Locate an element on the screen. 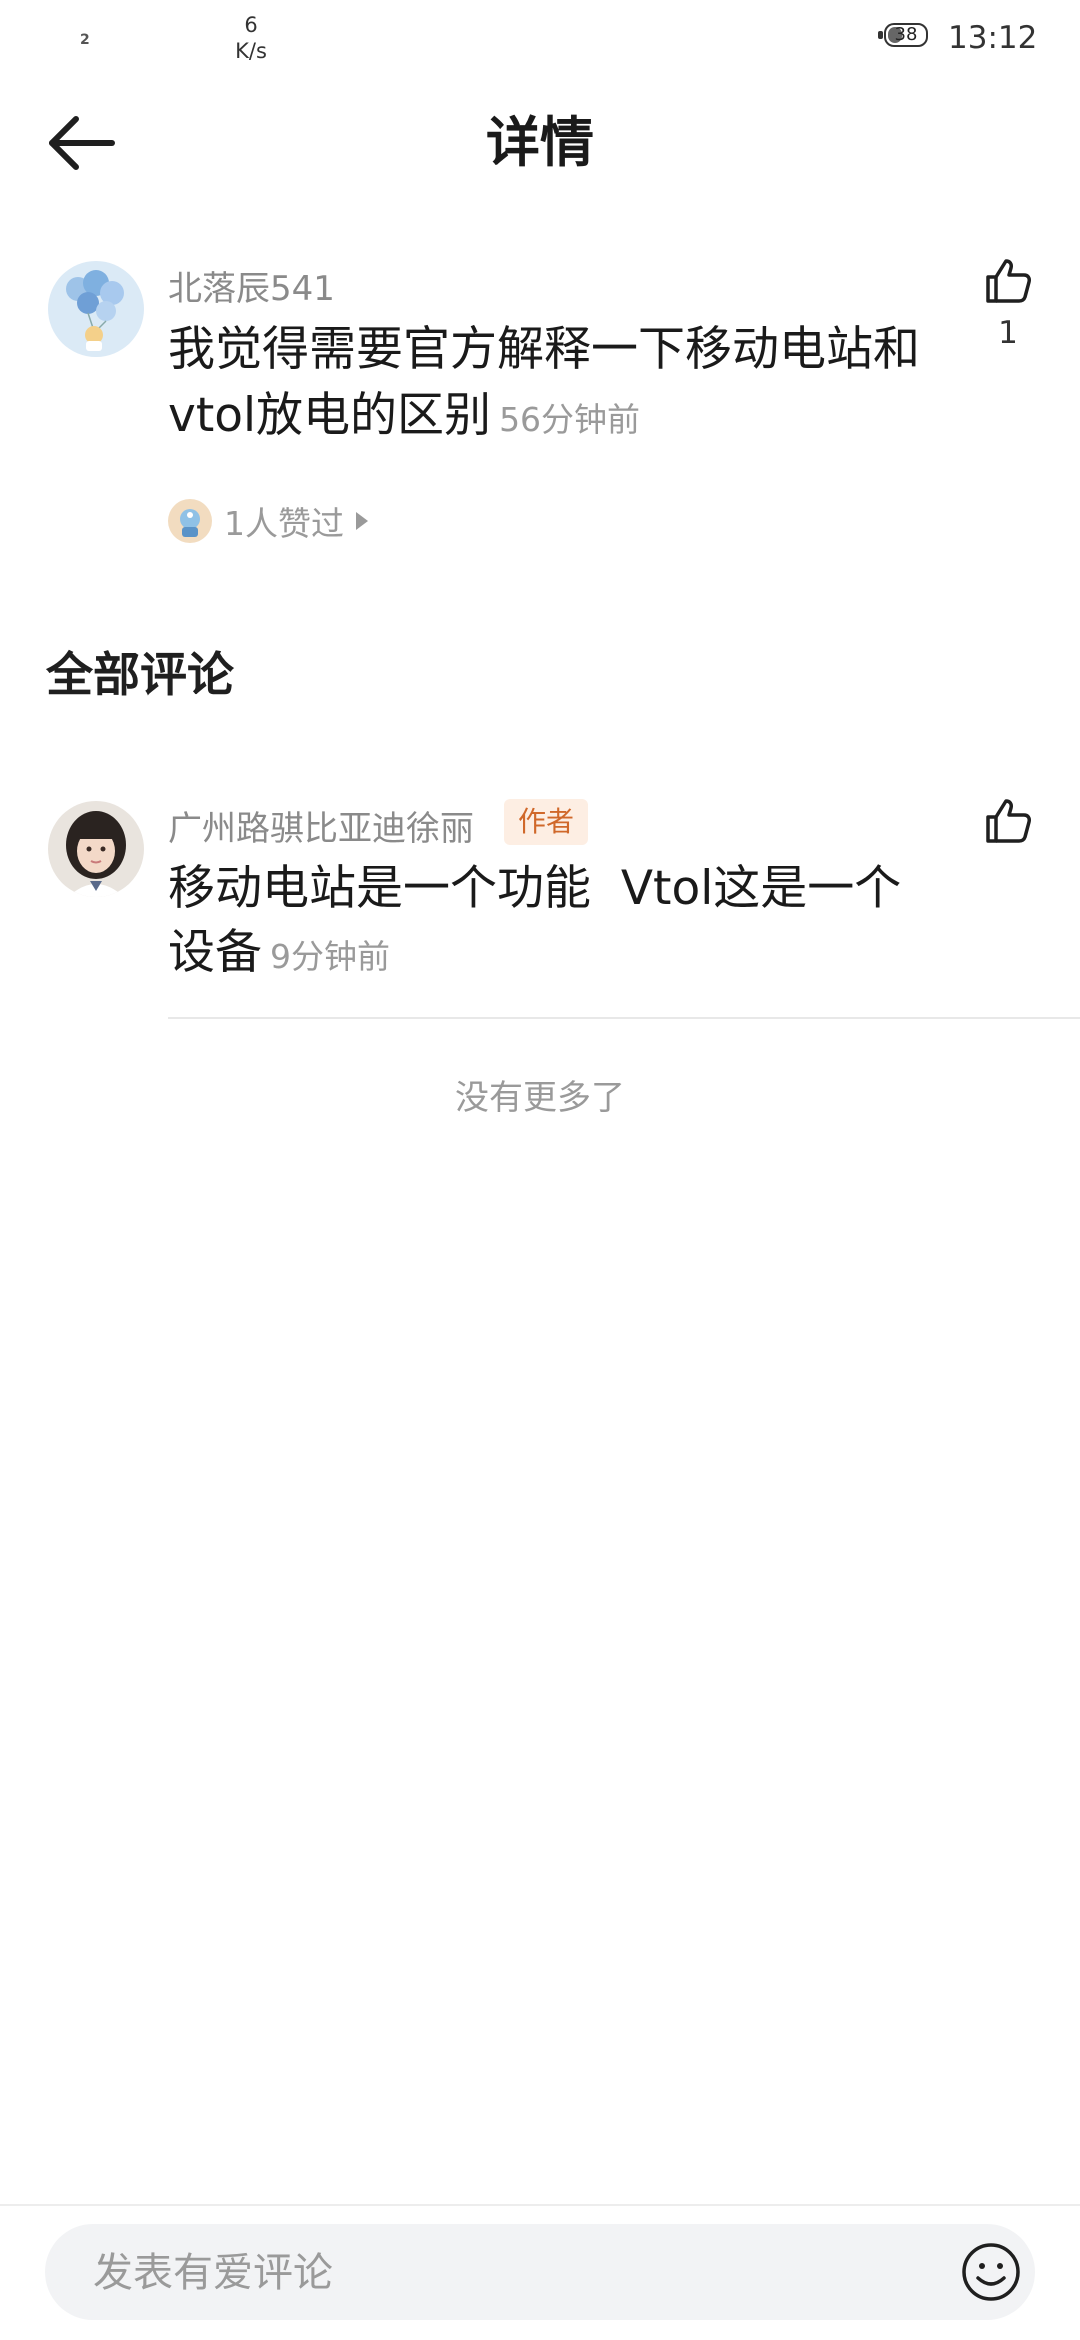 The width and height of the screenshot is (1080, 2340). notification-badge: 2 is located at coordinates (85, 40).